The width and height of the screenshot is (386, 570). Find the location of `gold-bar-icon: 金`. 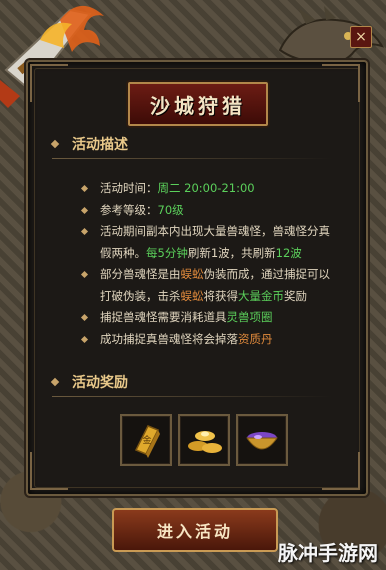

gold-bar-icon: 金 is located at coordinates (147, 441).